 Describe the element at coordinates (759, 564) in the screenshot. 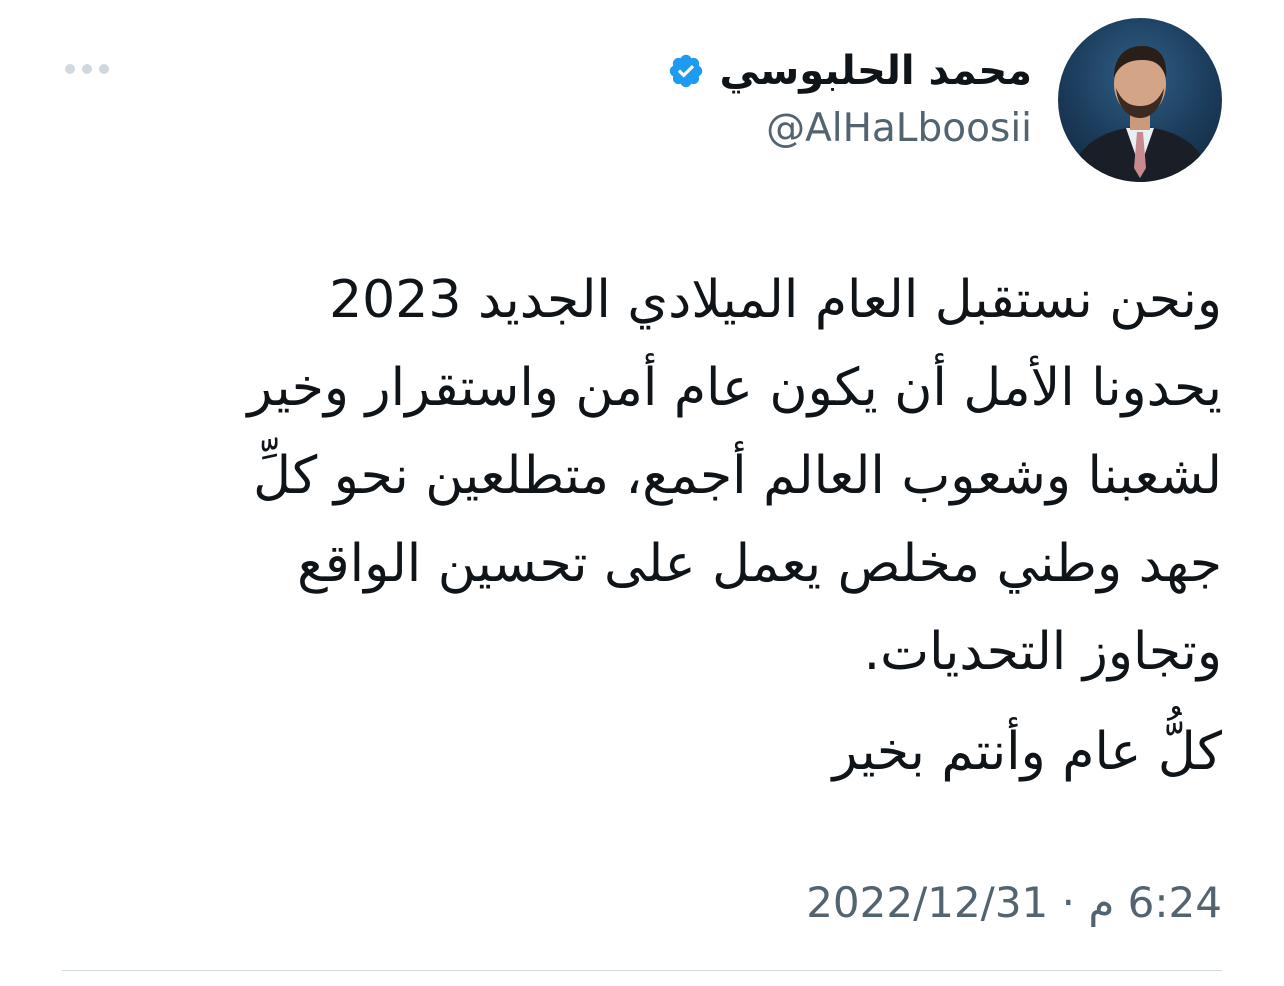

I see `tweet-text-line: جهد وطني مخلص يعمل على تحسين الواقع` at that location.